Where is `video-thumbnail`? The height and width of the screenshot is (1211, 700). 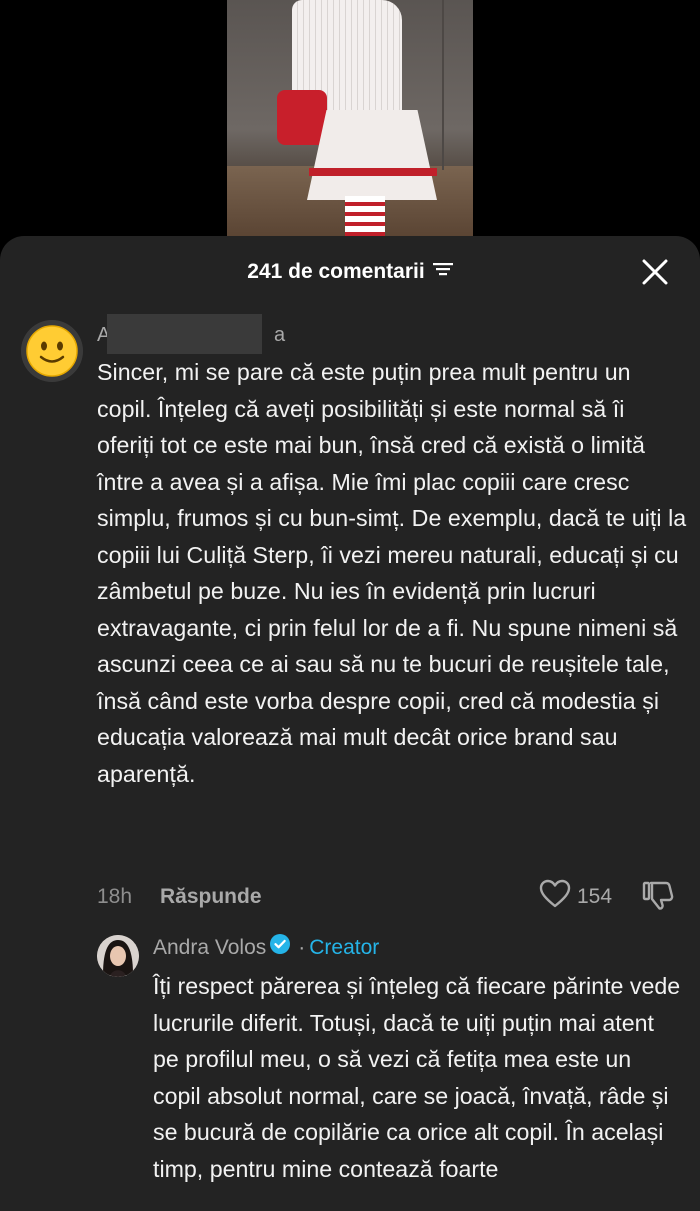 video-thumbnail is located at coordinates (350, 118).